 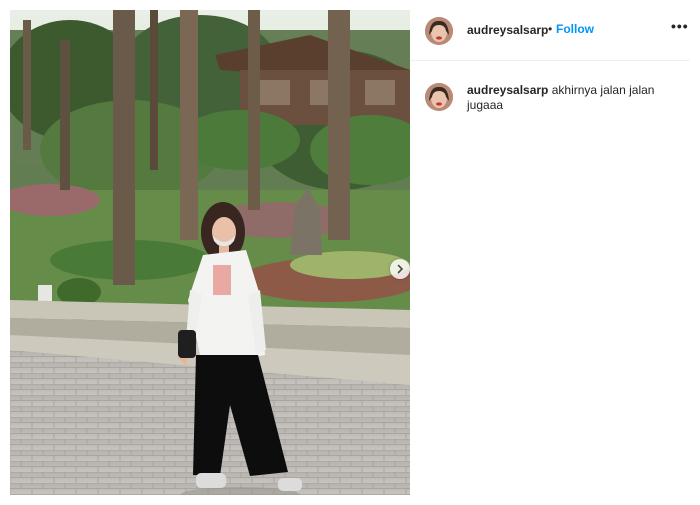 I want to click on next-photo-button, so click(x=400, y=269).